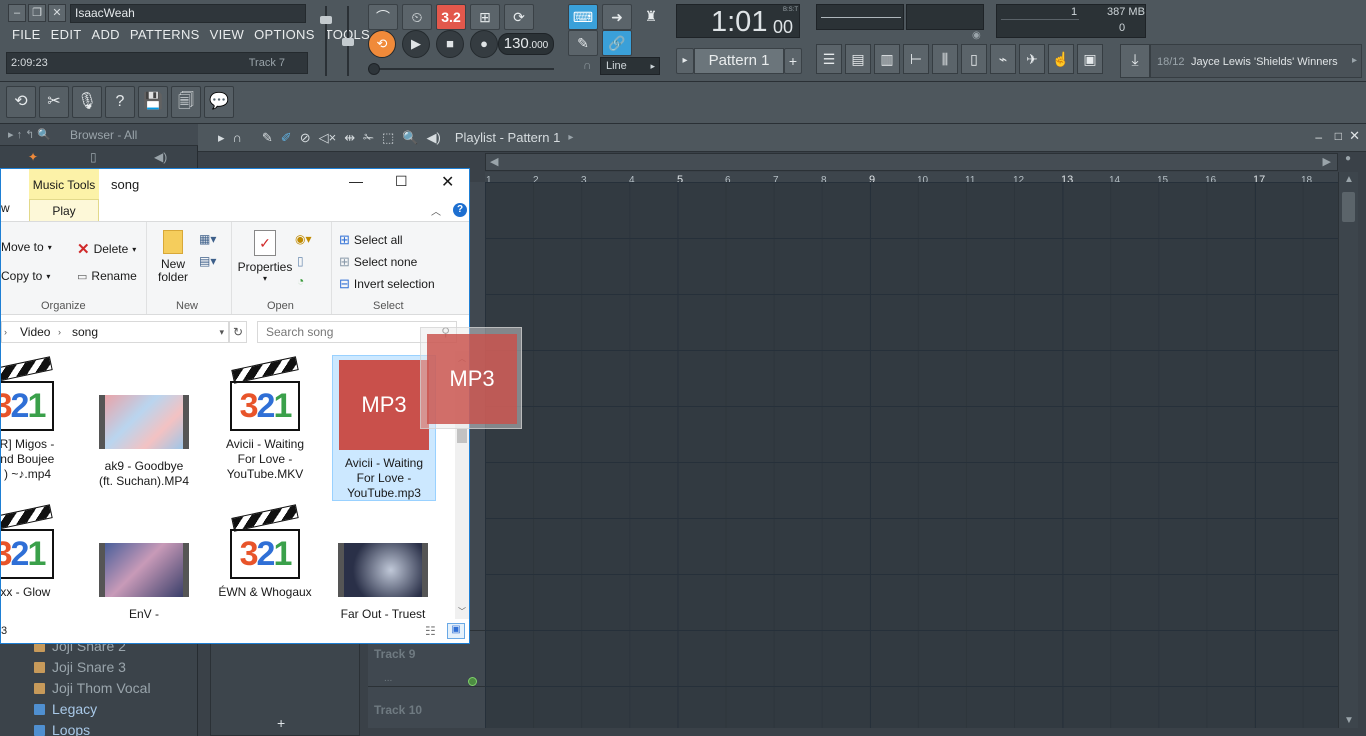 The width and height of the screenshot is (1366, 736). I want to click on browser-item: Joji Snare 3, so click(99, 667).